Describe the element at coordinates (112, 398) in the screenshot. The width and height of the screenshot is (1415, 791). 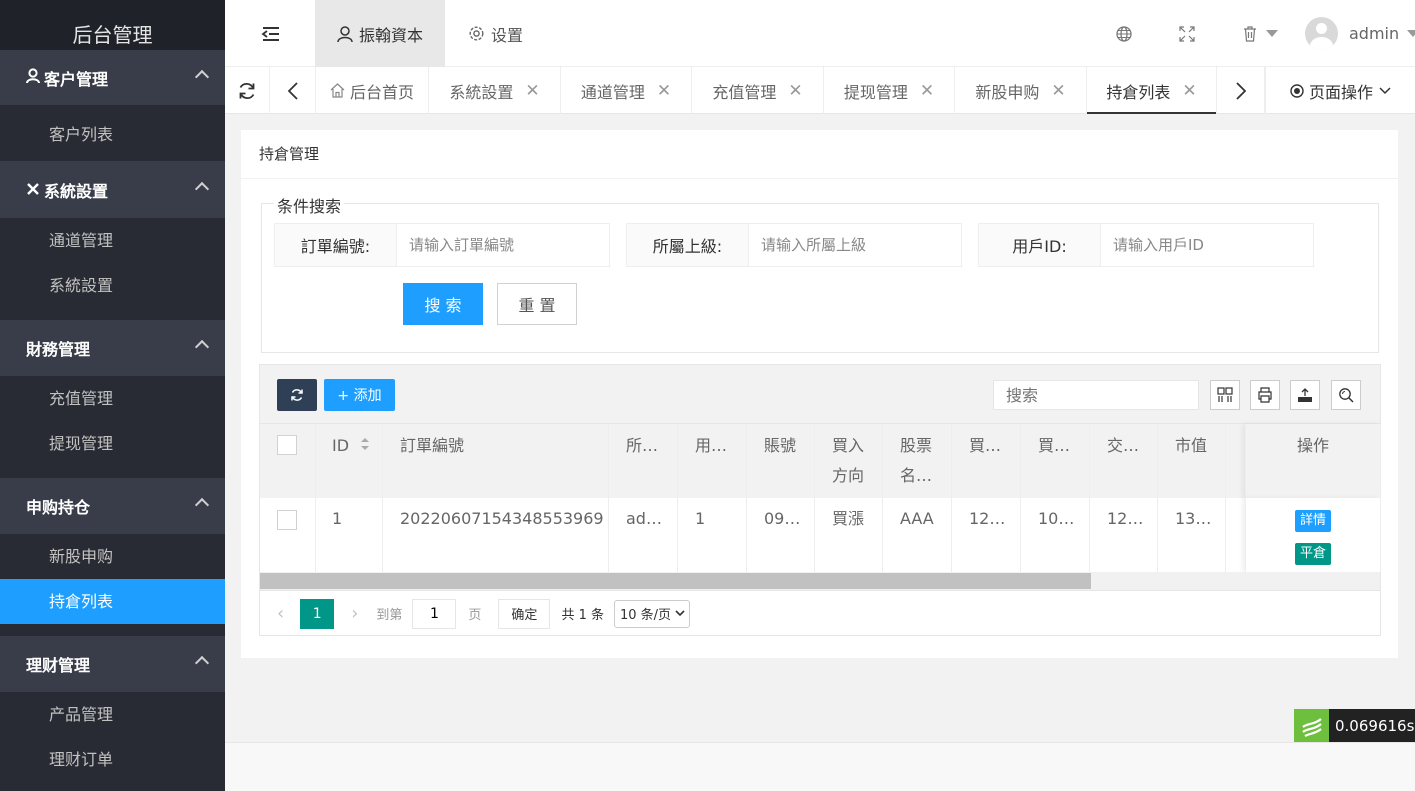
I see `sidebar-item-recharge: 充值管理` at that location.